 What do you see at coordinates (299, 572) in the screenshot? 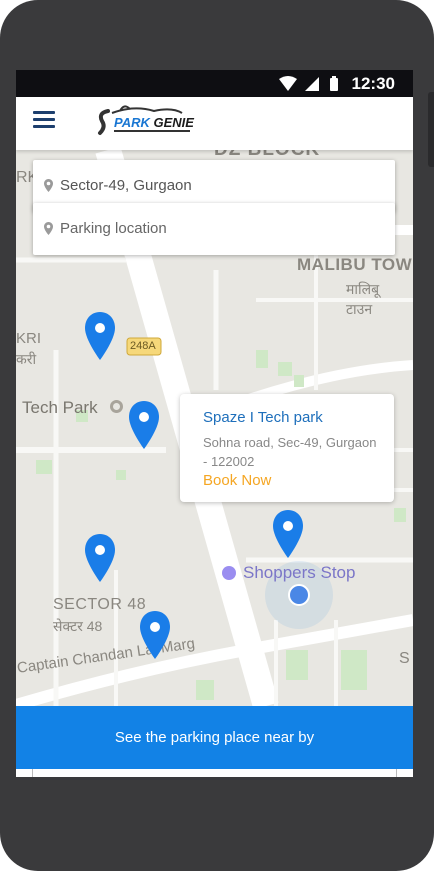
I see `map-label-shoppers-stop: Shoppers Stop` at bounding box center [299, 572].